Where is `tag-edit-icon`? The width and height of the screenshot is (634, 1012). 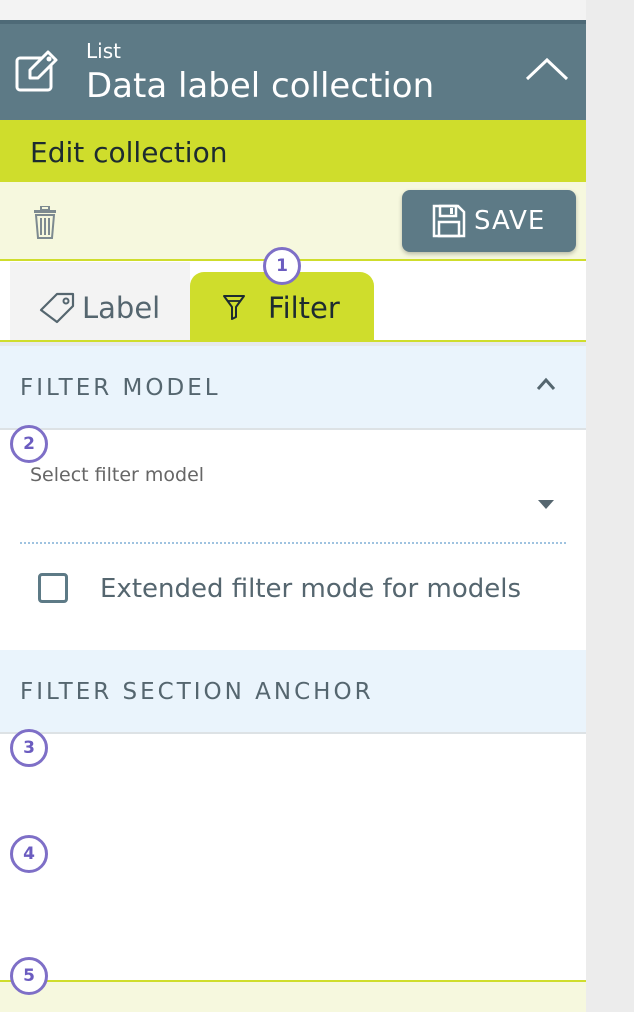
tag-edit-icon is located at coordinates (36, 71).